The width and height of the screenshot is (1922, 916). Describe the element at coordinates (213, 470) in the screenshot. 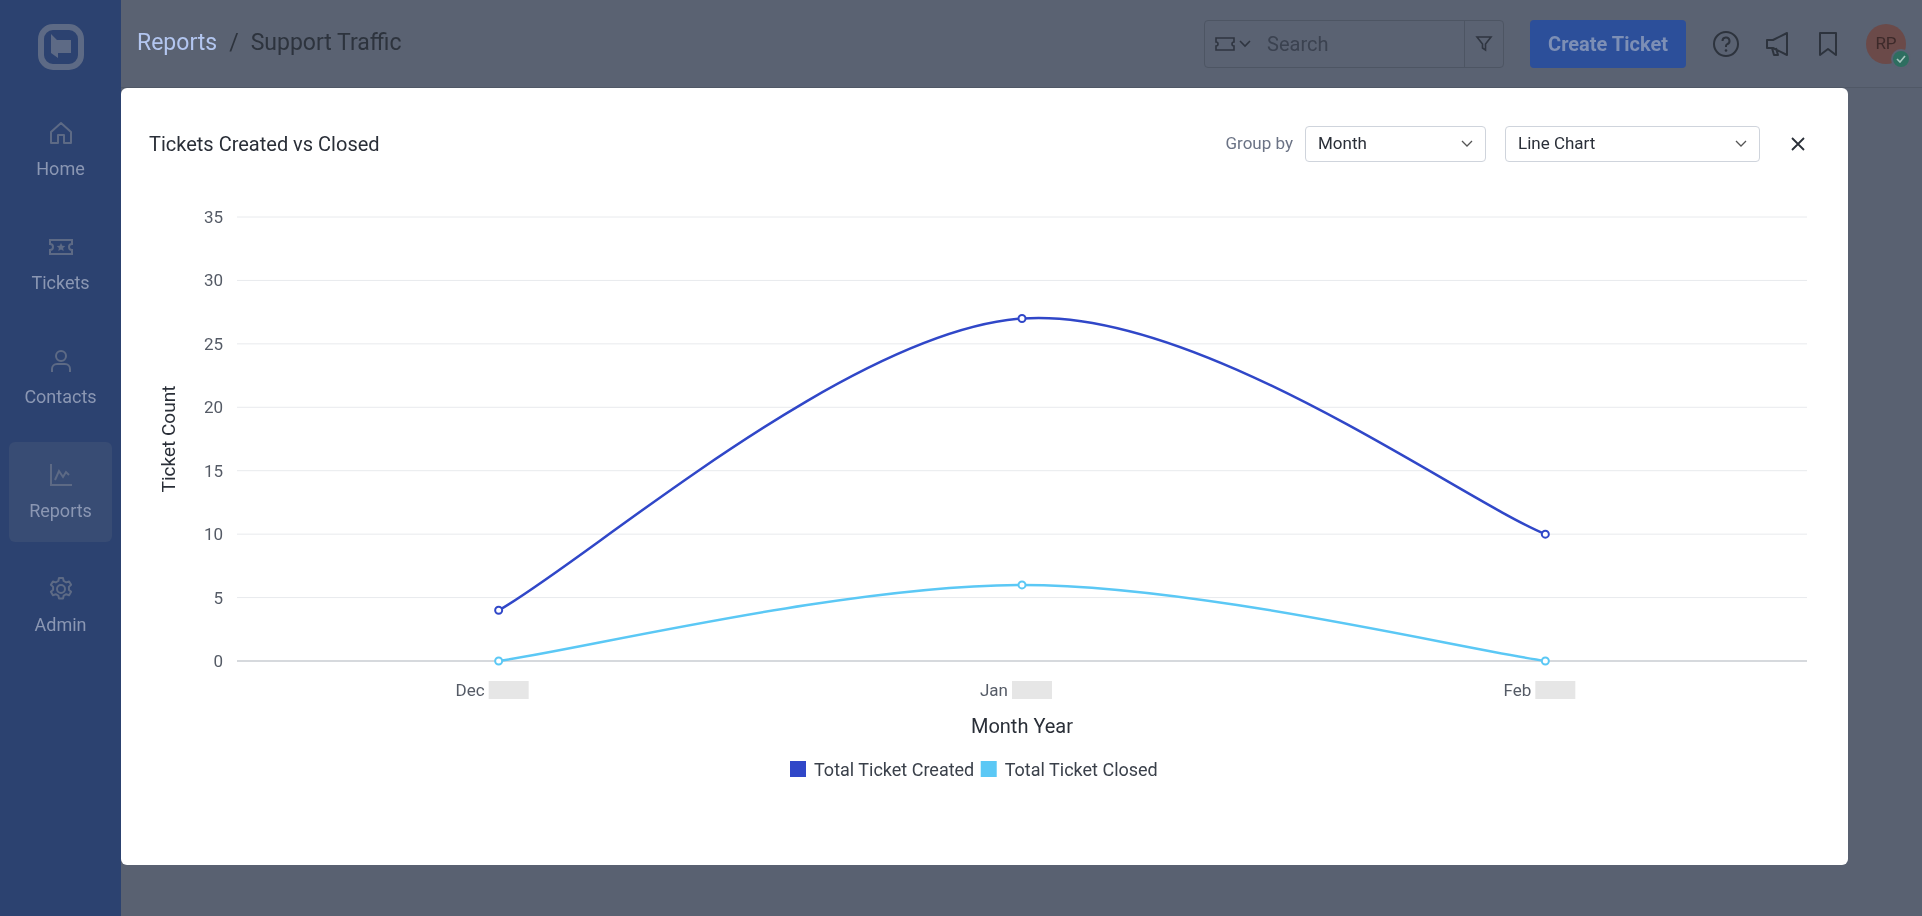

I see `y-tick-label: 15` at that location.